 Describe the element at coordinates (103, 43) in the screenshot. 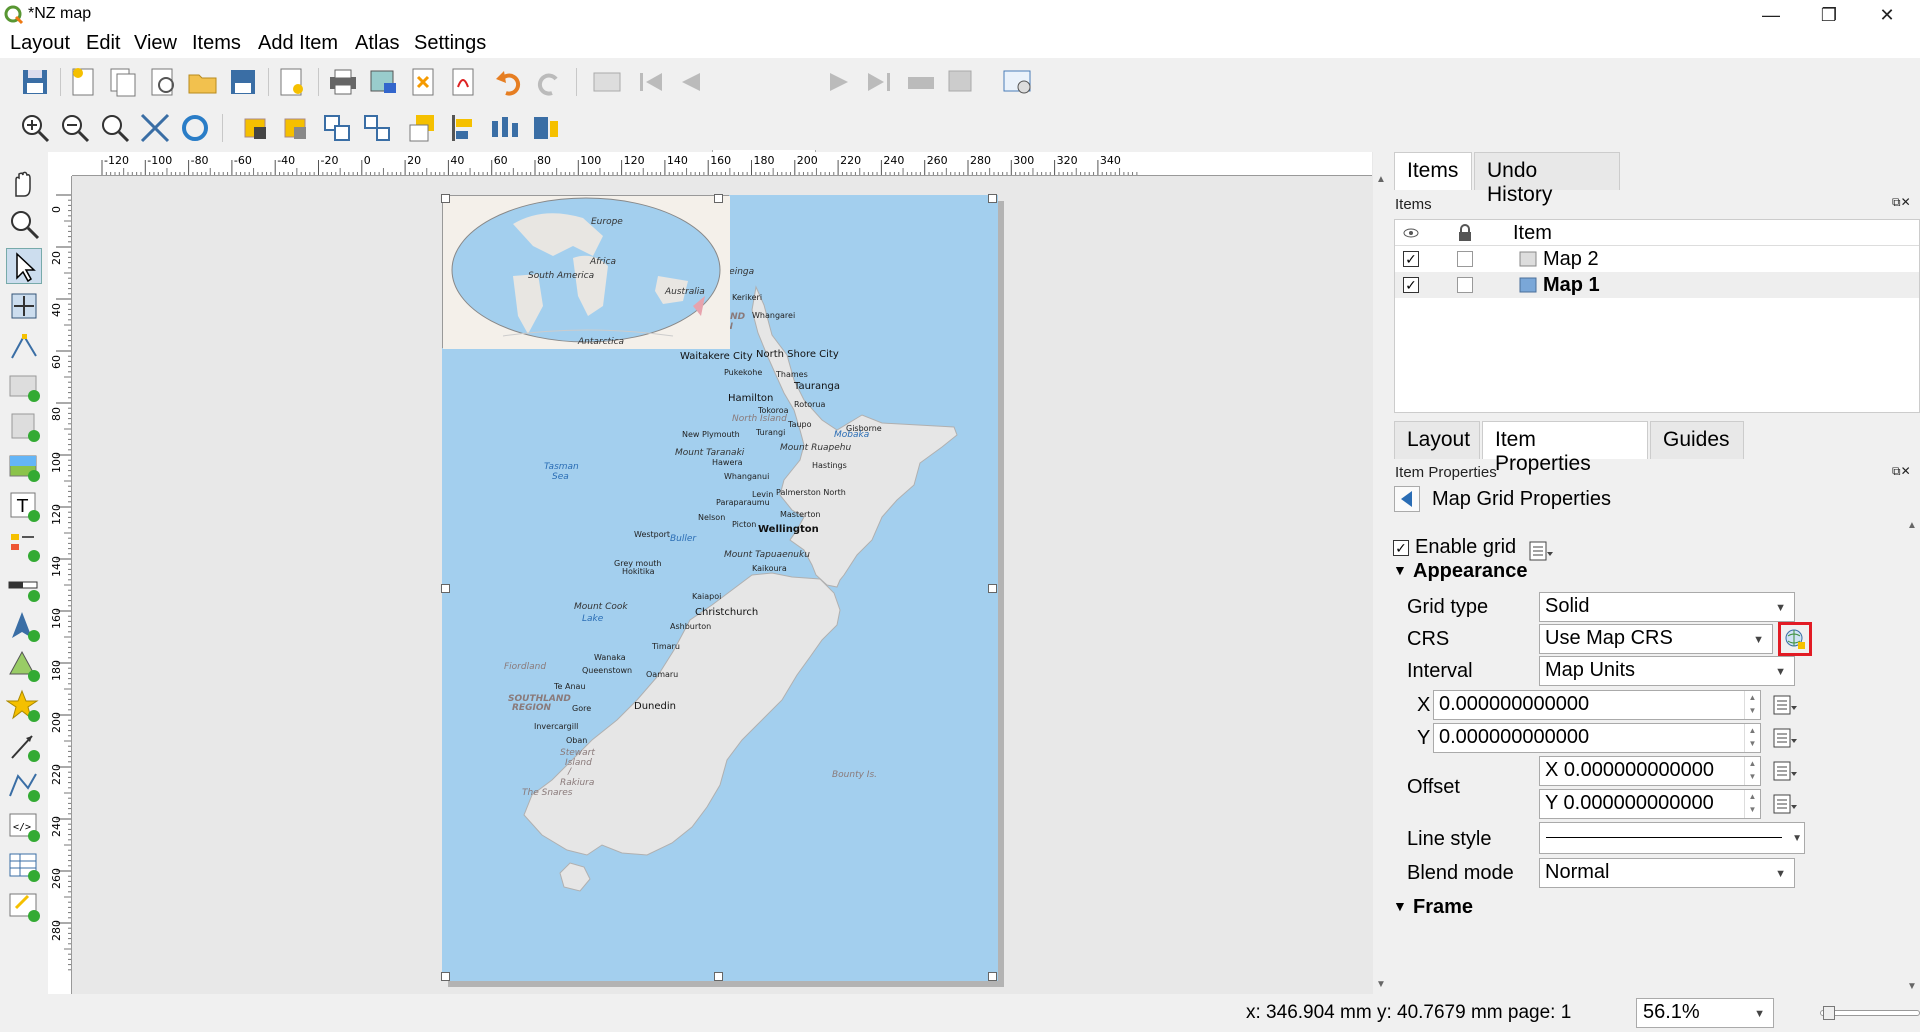

I see `menu-edit: Edit` at that location.